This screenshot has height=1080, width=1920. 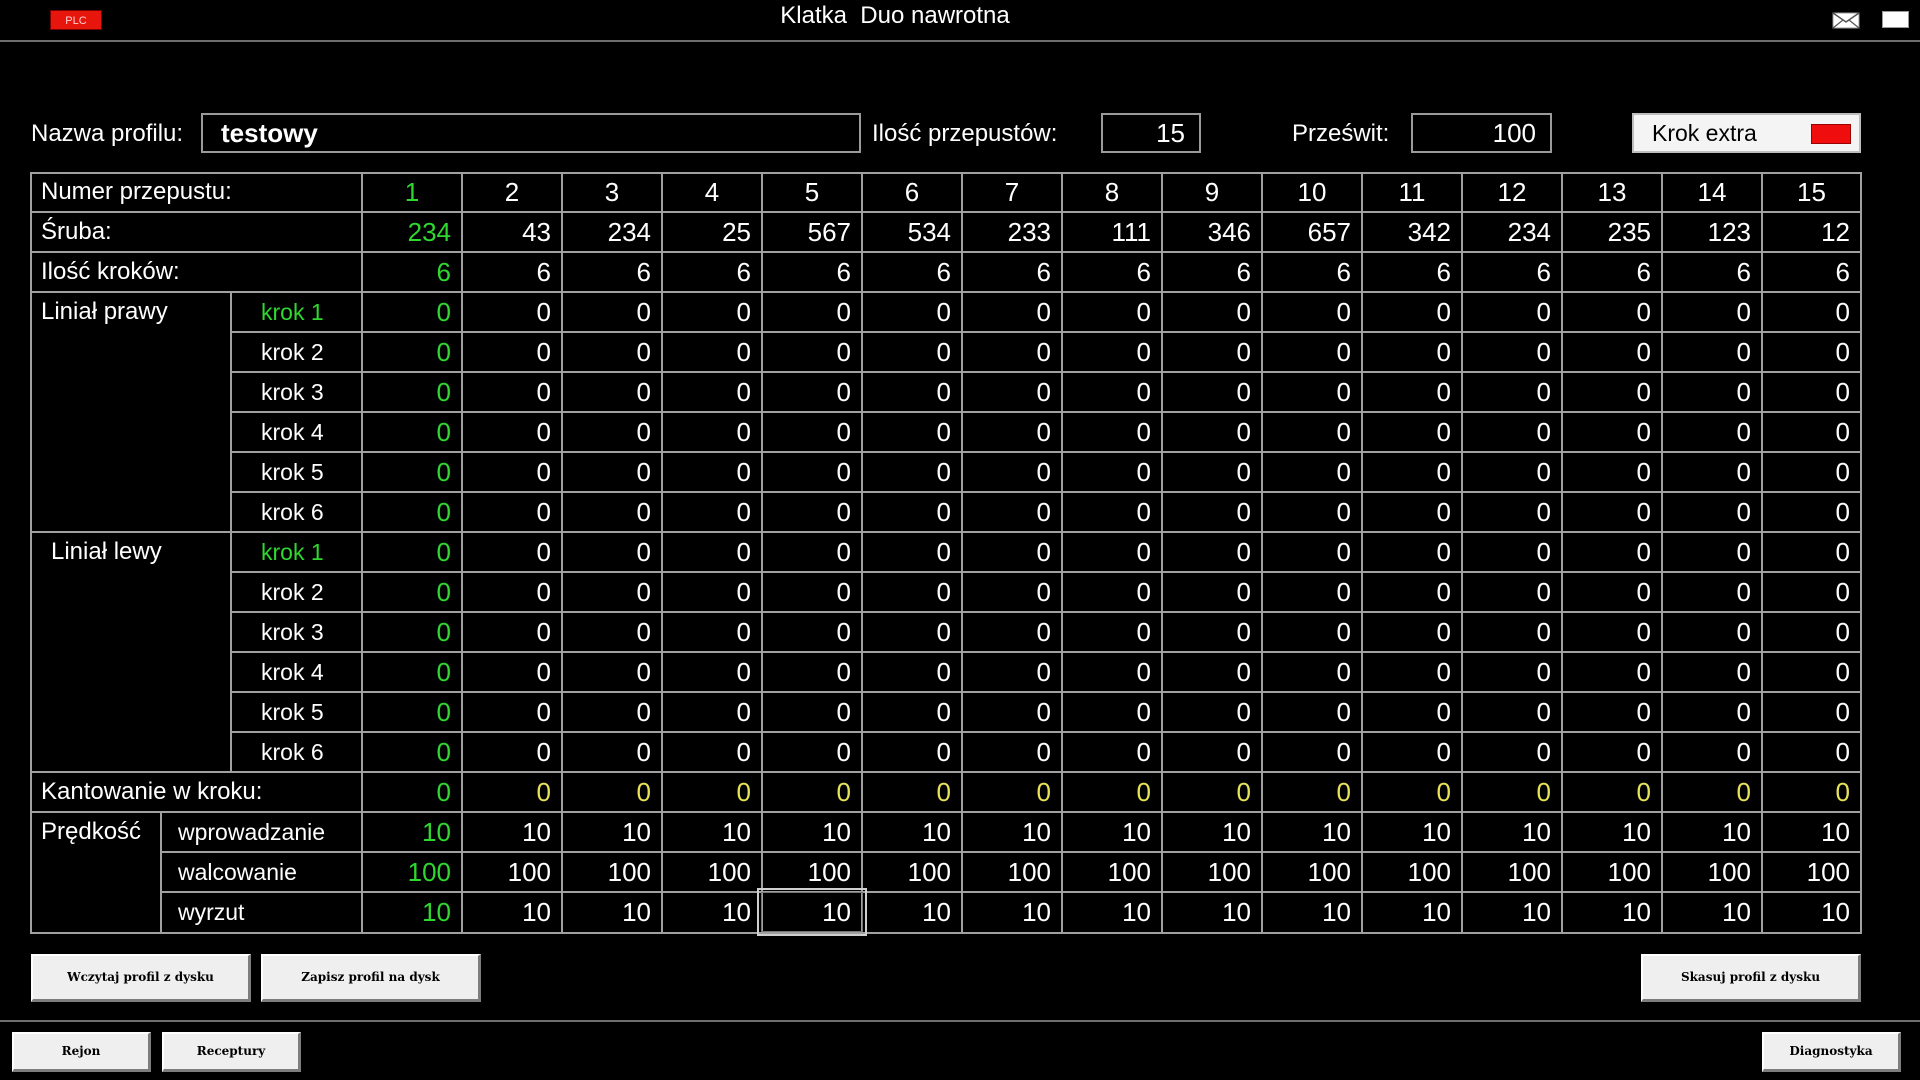 I want to click on sruba-cell: 12, so click(x=1811, y=232).